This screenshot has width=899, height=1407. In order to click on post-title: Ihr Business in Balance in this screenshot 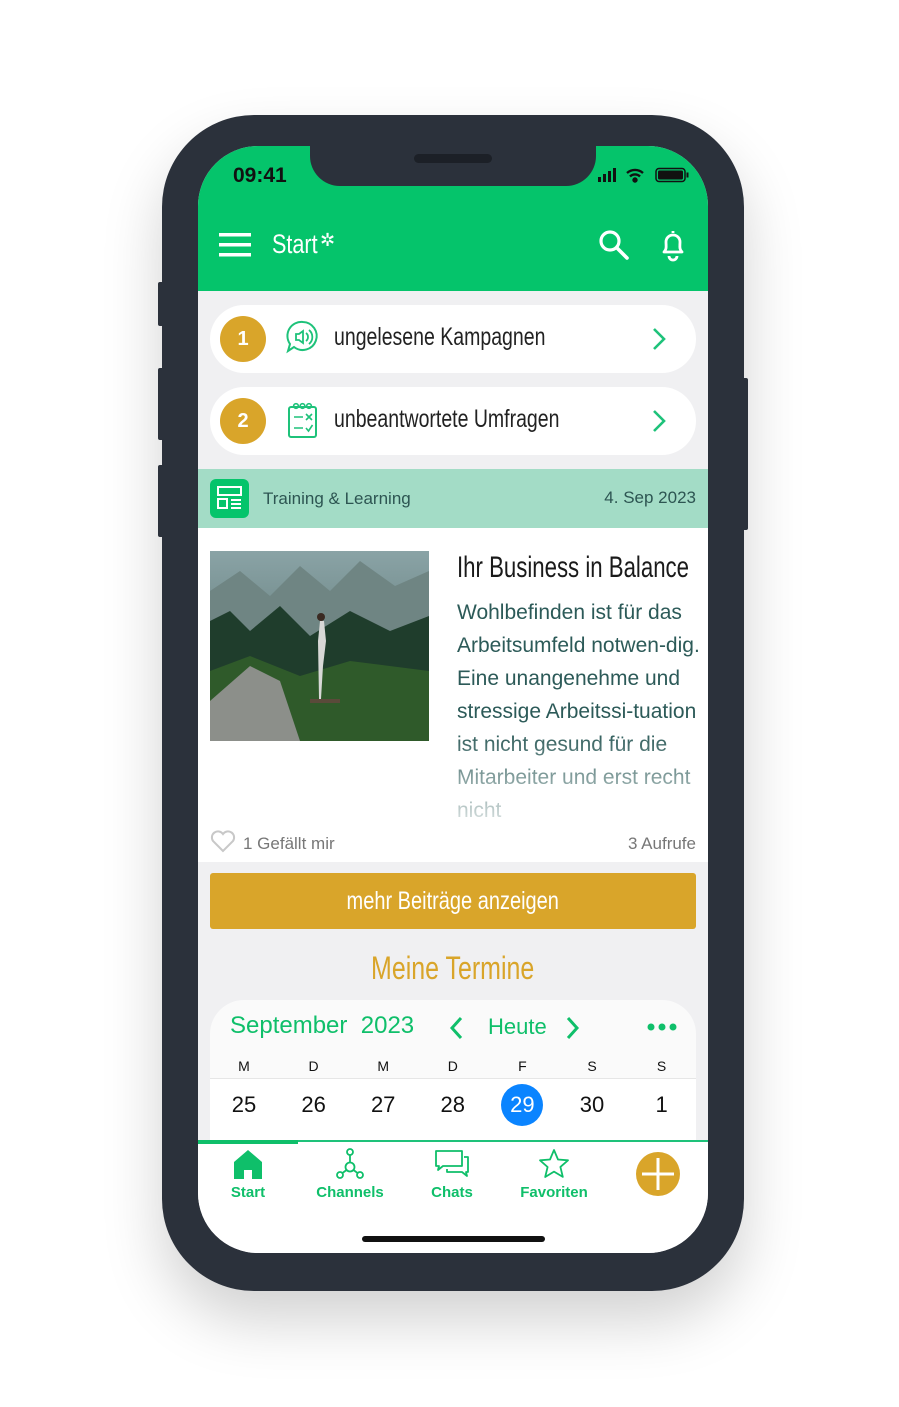, I will do `click(573, 567)`.